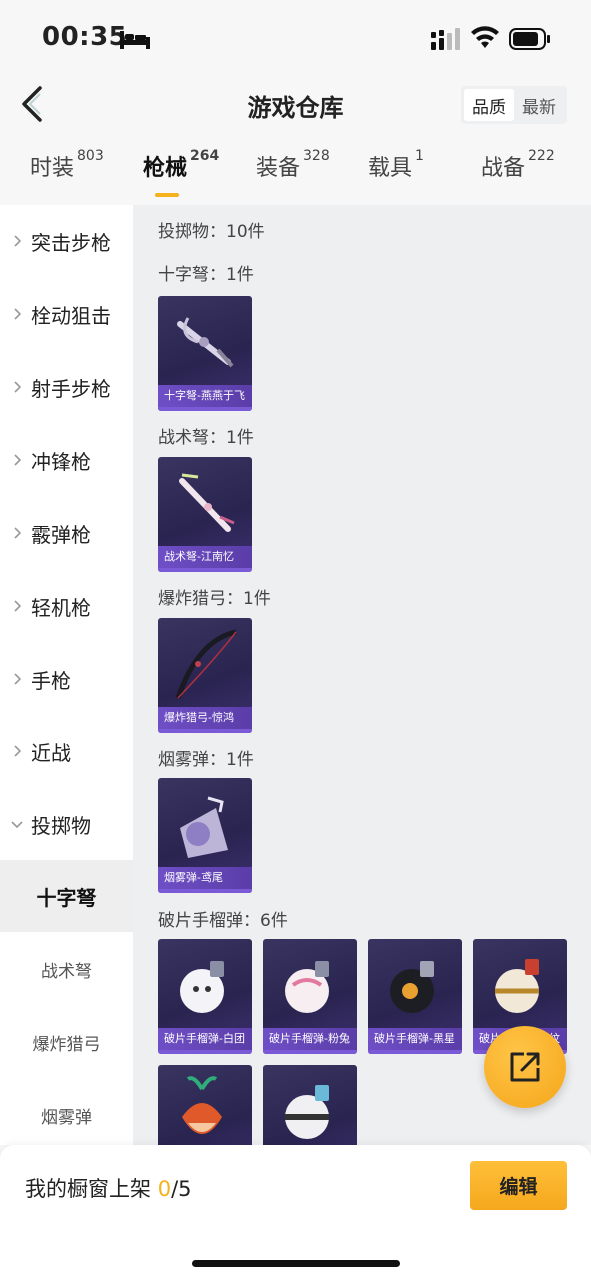  I want to click on item-name: 破片手榴弹-白团, so click(205, 1039).